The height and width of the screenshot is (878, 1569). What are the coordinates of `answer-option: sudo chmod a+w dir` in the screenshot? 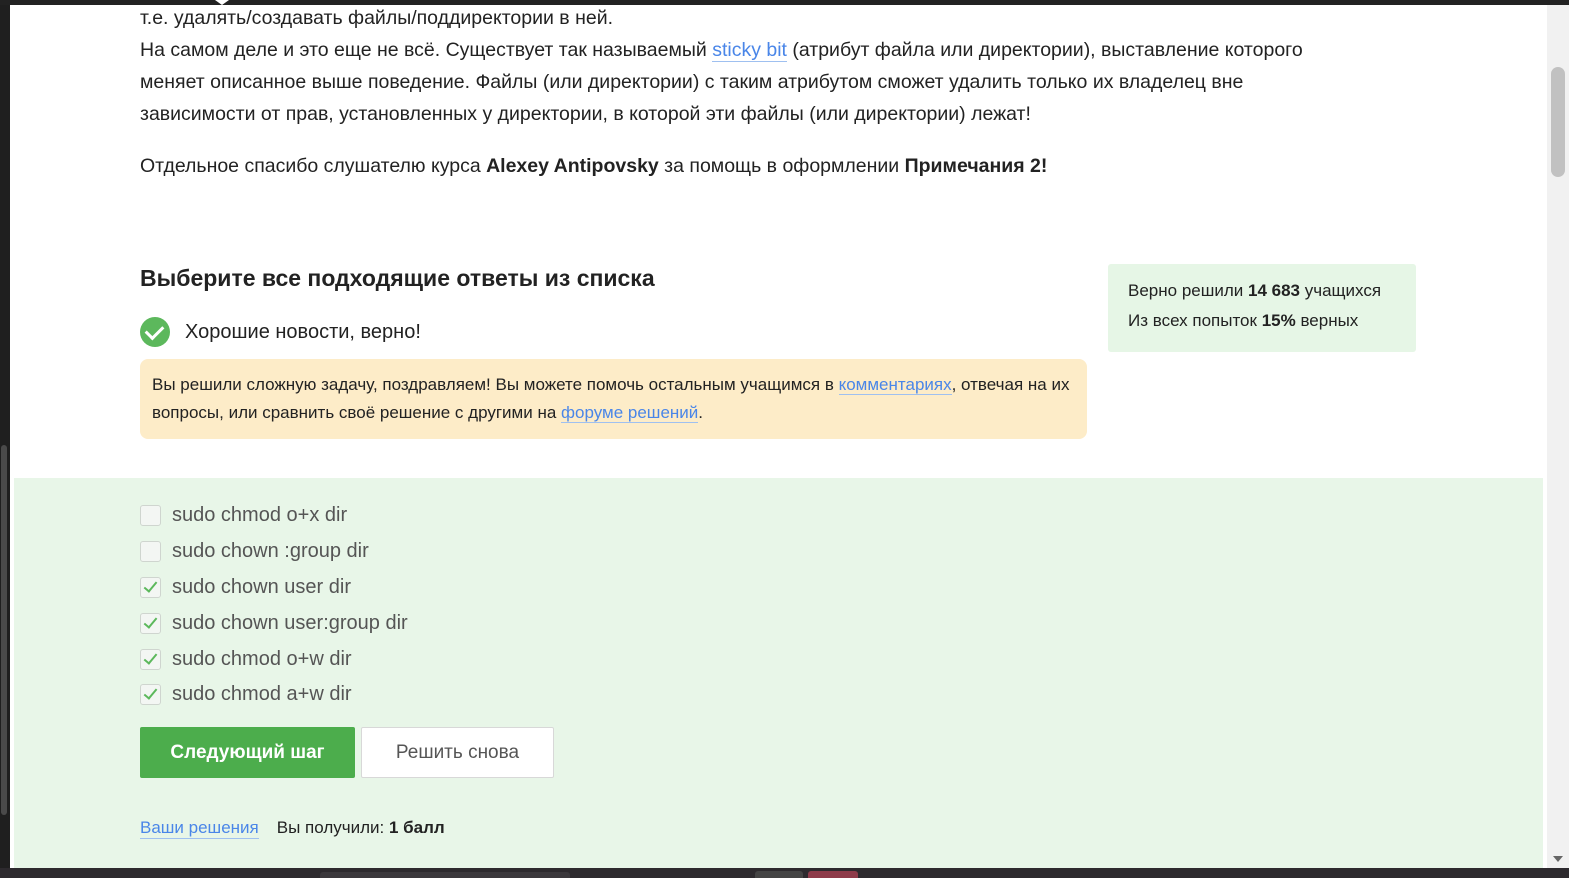 It's located at (274, 695).